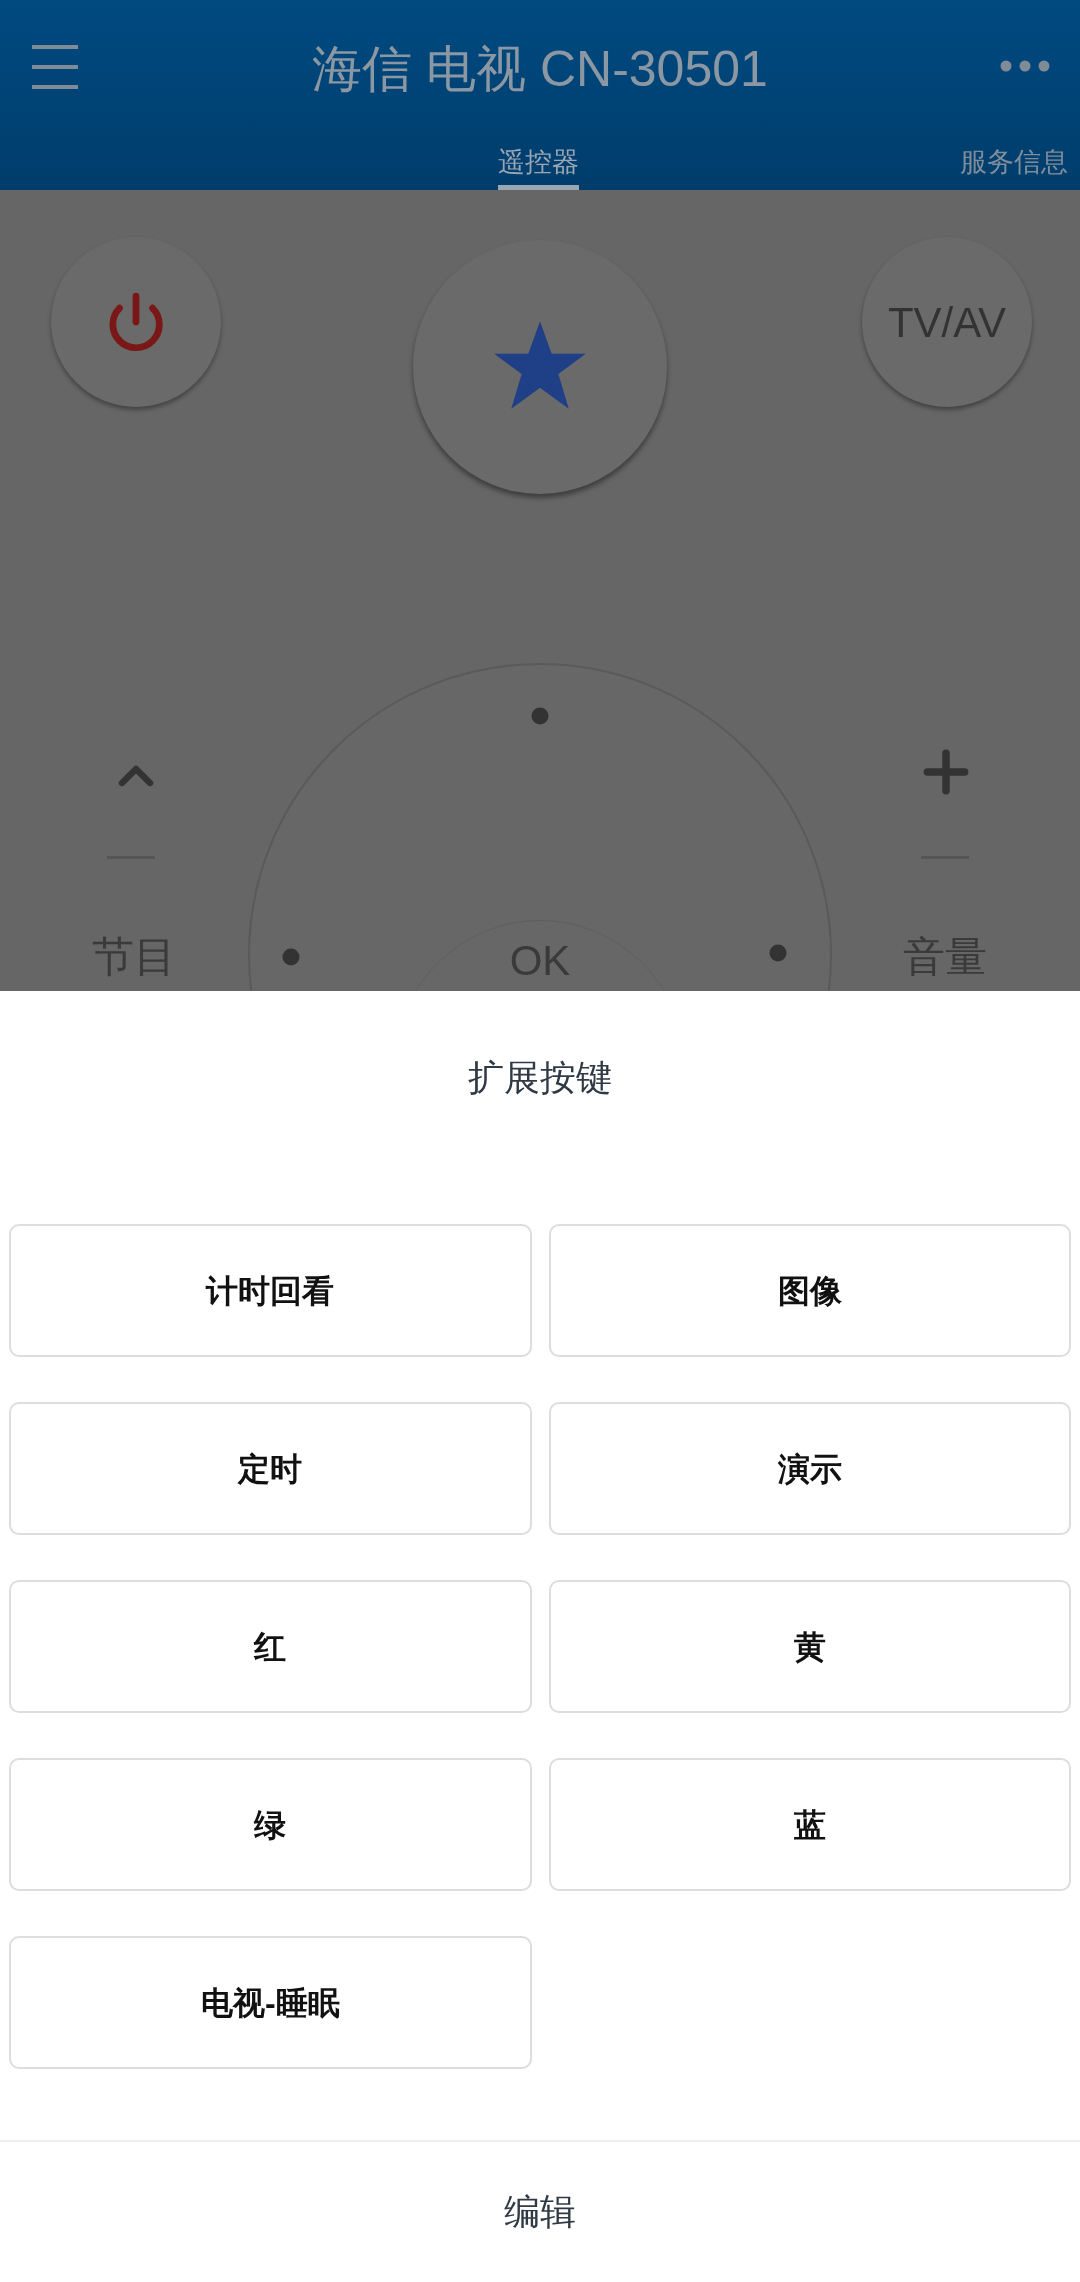 The height and width of the screenshot is (2282, 1080). What do you see at coordinates (809, 1824) in the screenshot?
I see `key-button: 蓝` at bounding box center [809, 1824].